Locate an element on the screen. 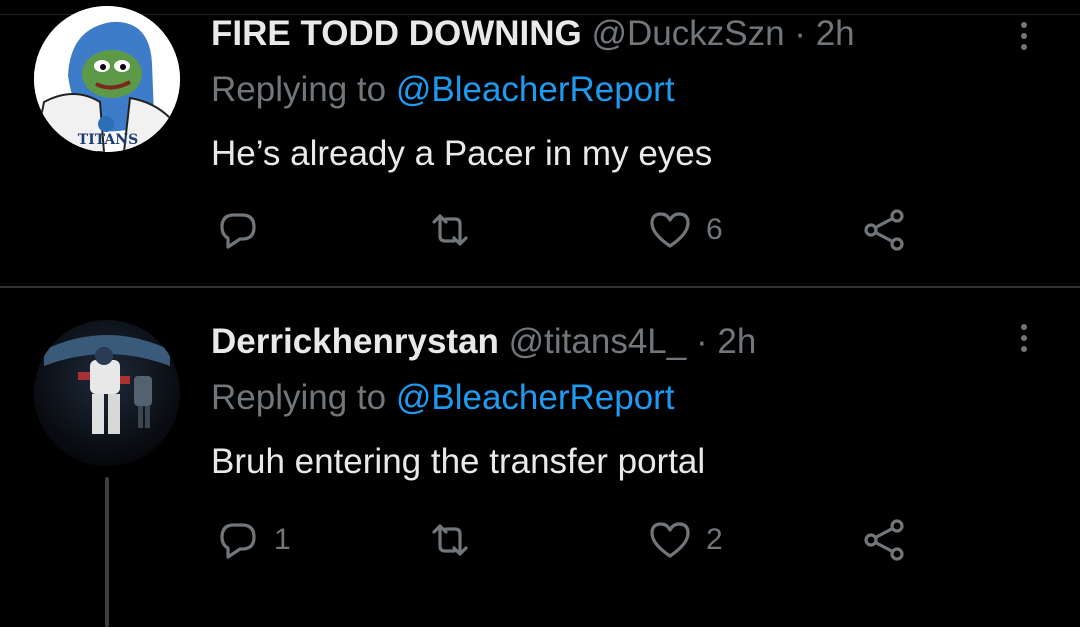  retweet-icon is located at coordinates (450, 540).